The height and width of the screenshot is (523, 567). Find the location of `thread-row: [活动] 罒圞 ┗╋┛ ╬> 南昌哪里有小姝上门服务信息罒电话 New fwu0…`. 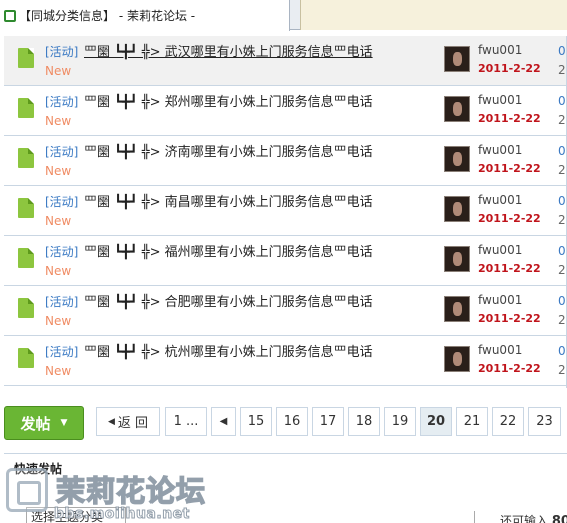

thread-row: [活动] 罒圞 ┗╋┛ ╬> 南昌哪里有小姝上门服务信息罒电话 New fwu0… is located at coordinates (285, 211).